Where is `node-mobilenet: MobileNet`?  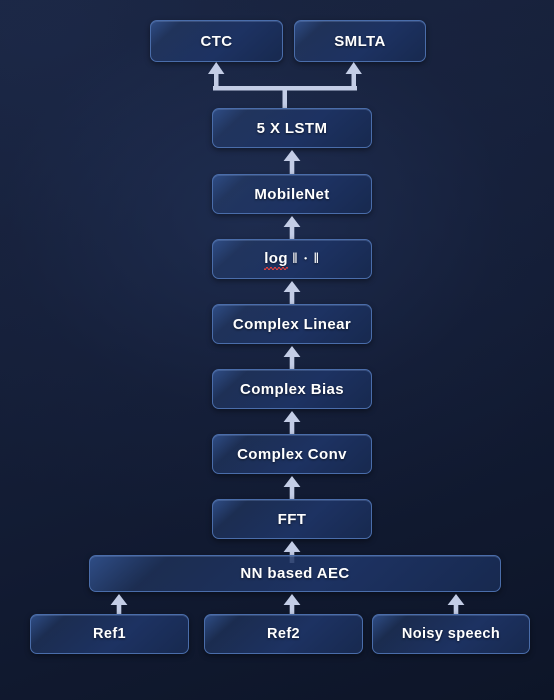
node-mobilenet: MobileNet is located at coordinates (292, 194).